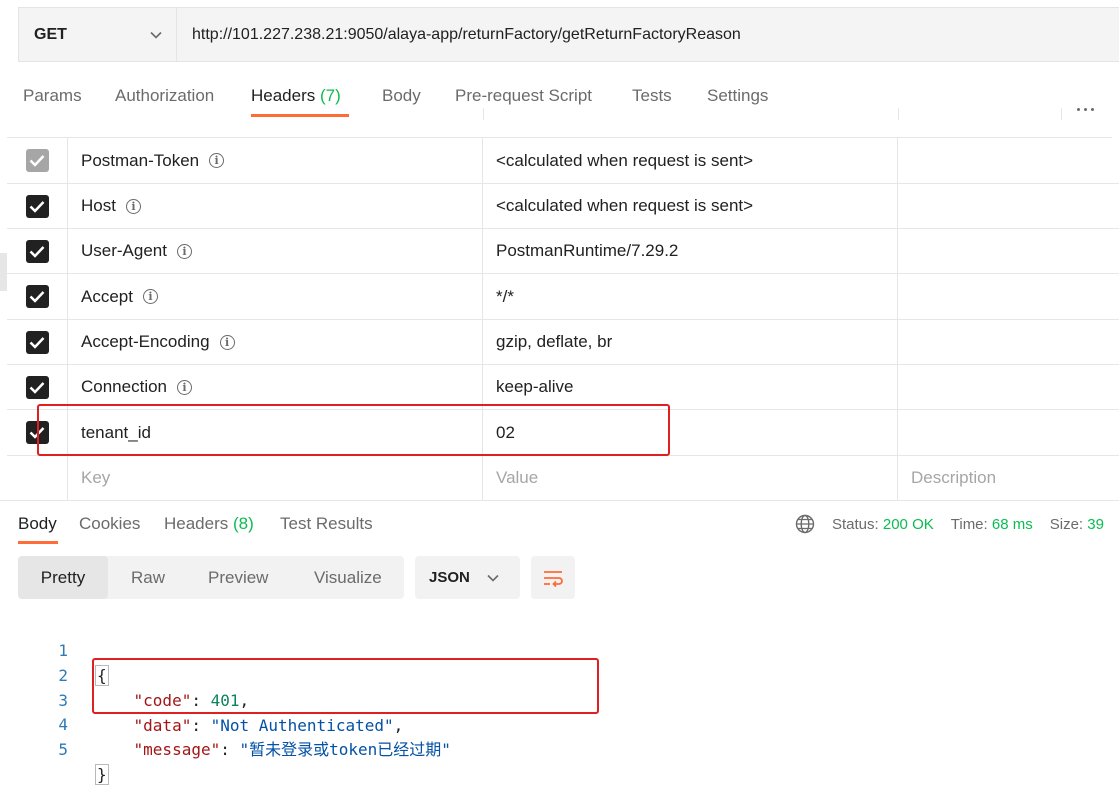 The width and height of the screenshot is (1119, 812). Describe the element at coordinates (559, 500) in the screenshot. I see `section-divider` at that location.